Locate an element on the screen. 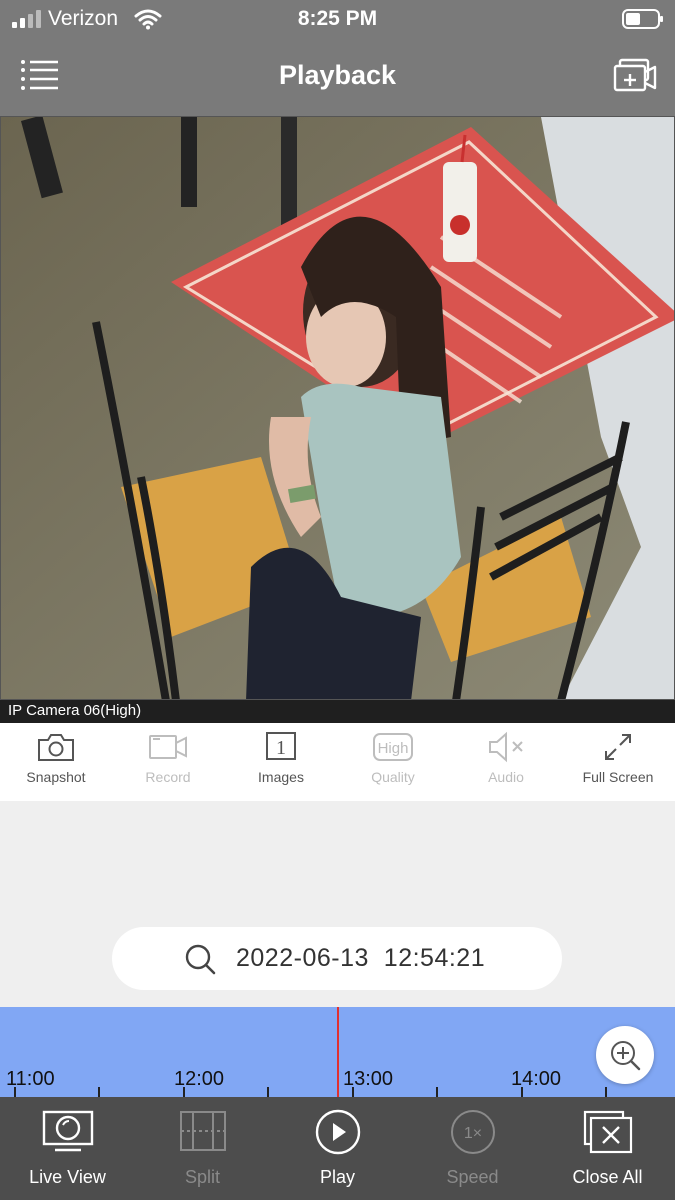 The height and width of the screenshot is (1200, 675). play-button: Play is located at coordinates (337, 1148).